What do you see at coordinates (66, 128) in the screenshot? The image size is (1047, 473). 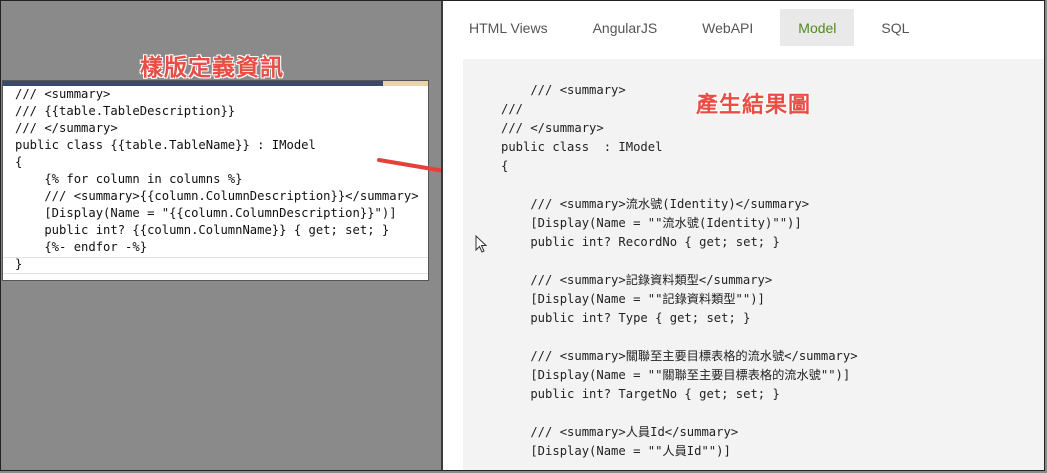 I see `template-code-line: /// </summary>` at bounding box center [66, 128].